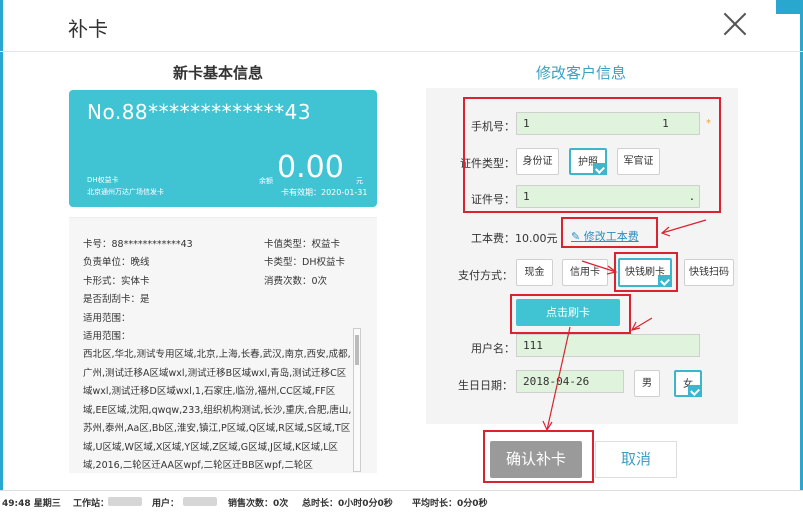 This screenshot has width=803, height=512. Describe the element at coordinates (200, 501) in the screenshot. I see `status-user-redacted` at that location.